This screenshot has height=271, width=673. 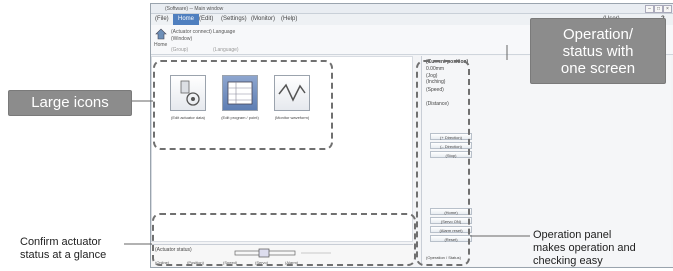 What do you see at coordinates (598, 34) in the screenshot?
I see `callout-operation-status-line-1: Operation/` at bounding box center [598, 34].